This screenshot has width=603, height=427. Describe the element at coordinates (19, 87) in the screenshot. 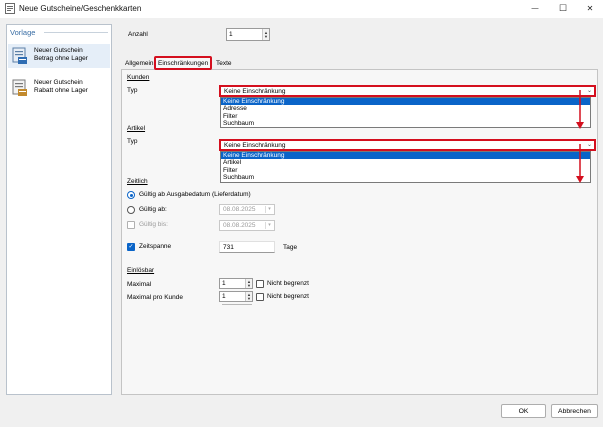

I see `voucher-discount-icon` at that location.